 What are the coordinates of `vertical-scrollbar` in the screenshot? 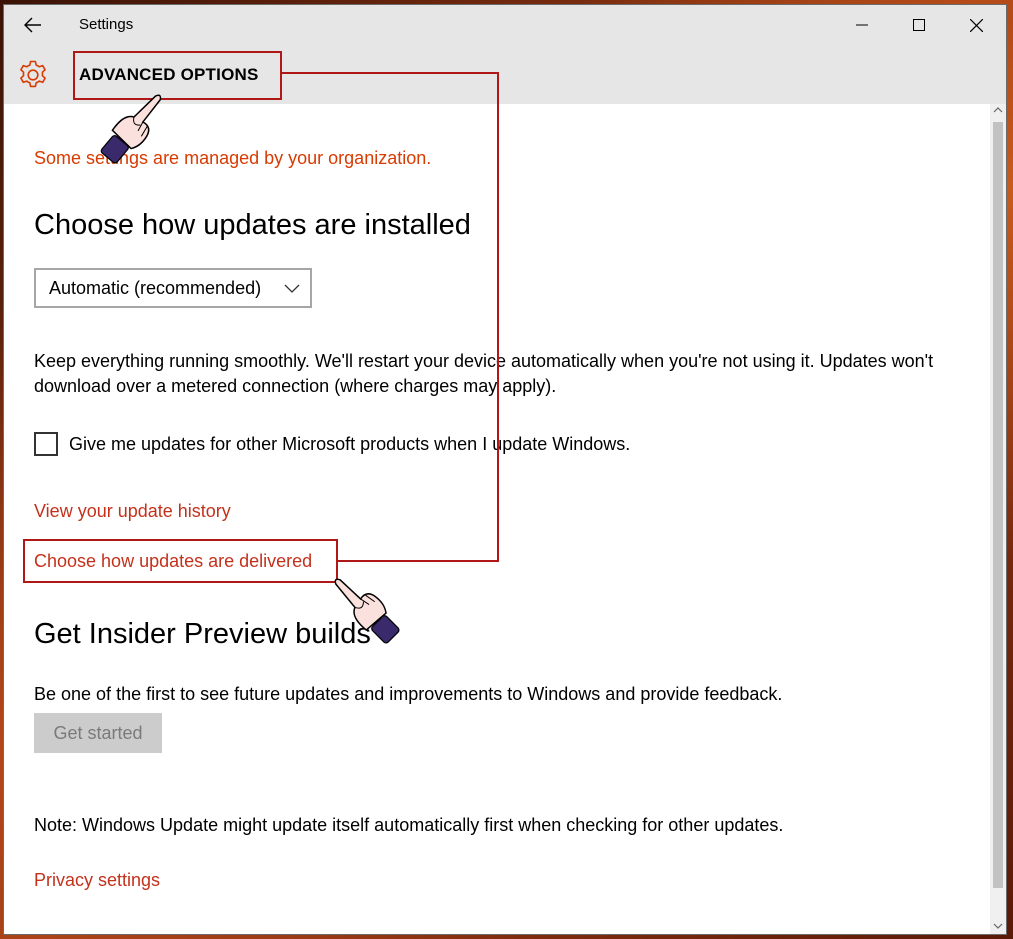 It's located at (998, 519).